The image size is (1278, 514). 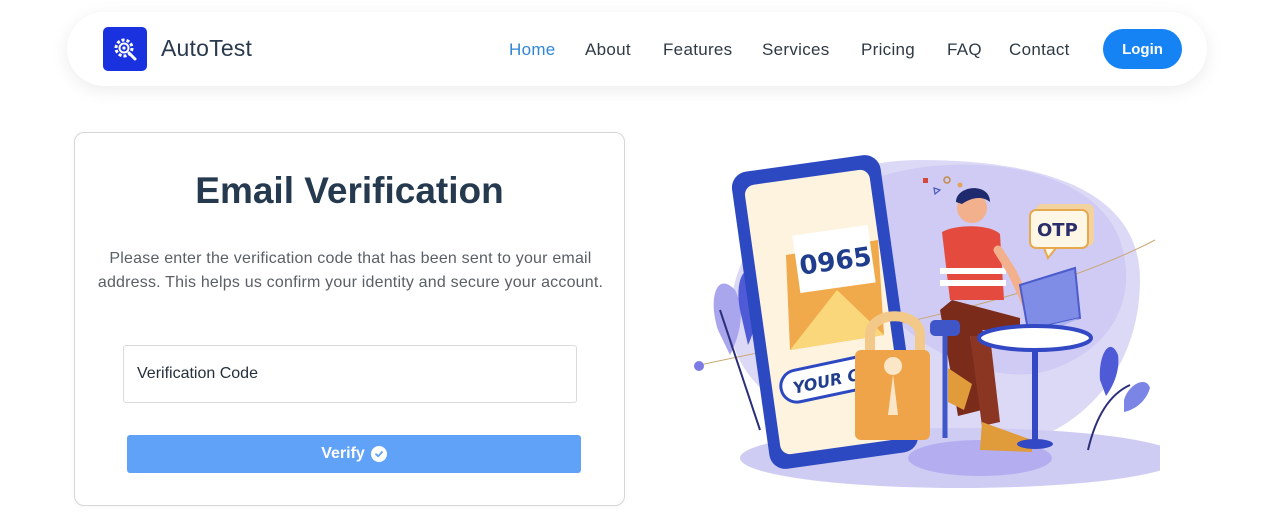 I want to click on nav-faq: FAQ, so click(x=964, y=50).